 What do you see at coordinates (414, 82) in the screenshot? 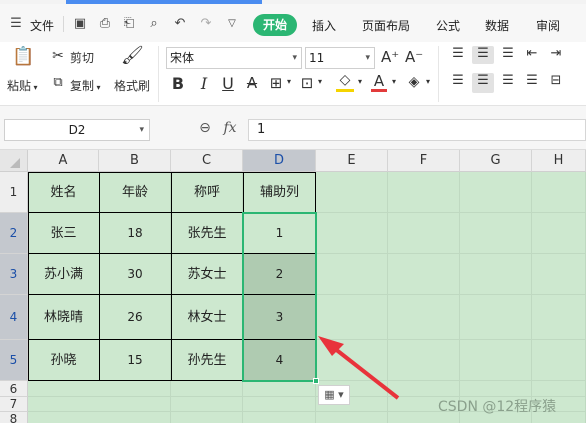
I see `clear-format-icon: ◈` at bounding box center [414, 82].